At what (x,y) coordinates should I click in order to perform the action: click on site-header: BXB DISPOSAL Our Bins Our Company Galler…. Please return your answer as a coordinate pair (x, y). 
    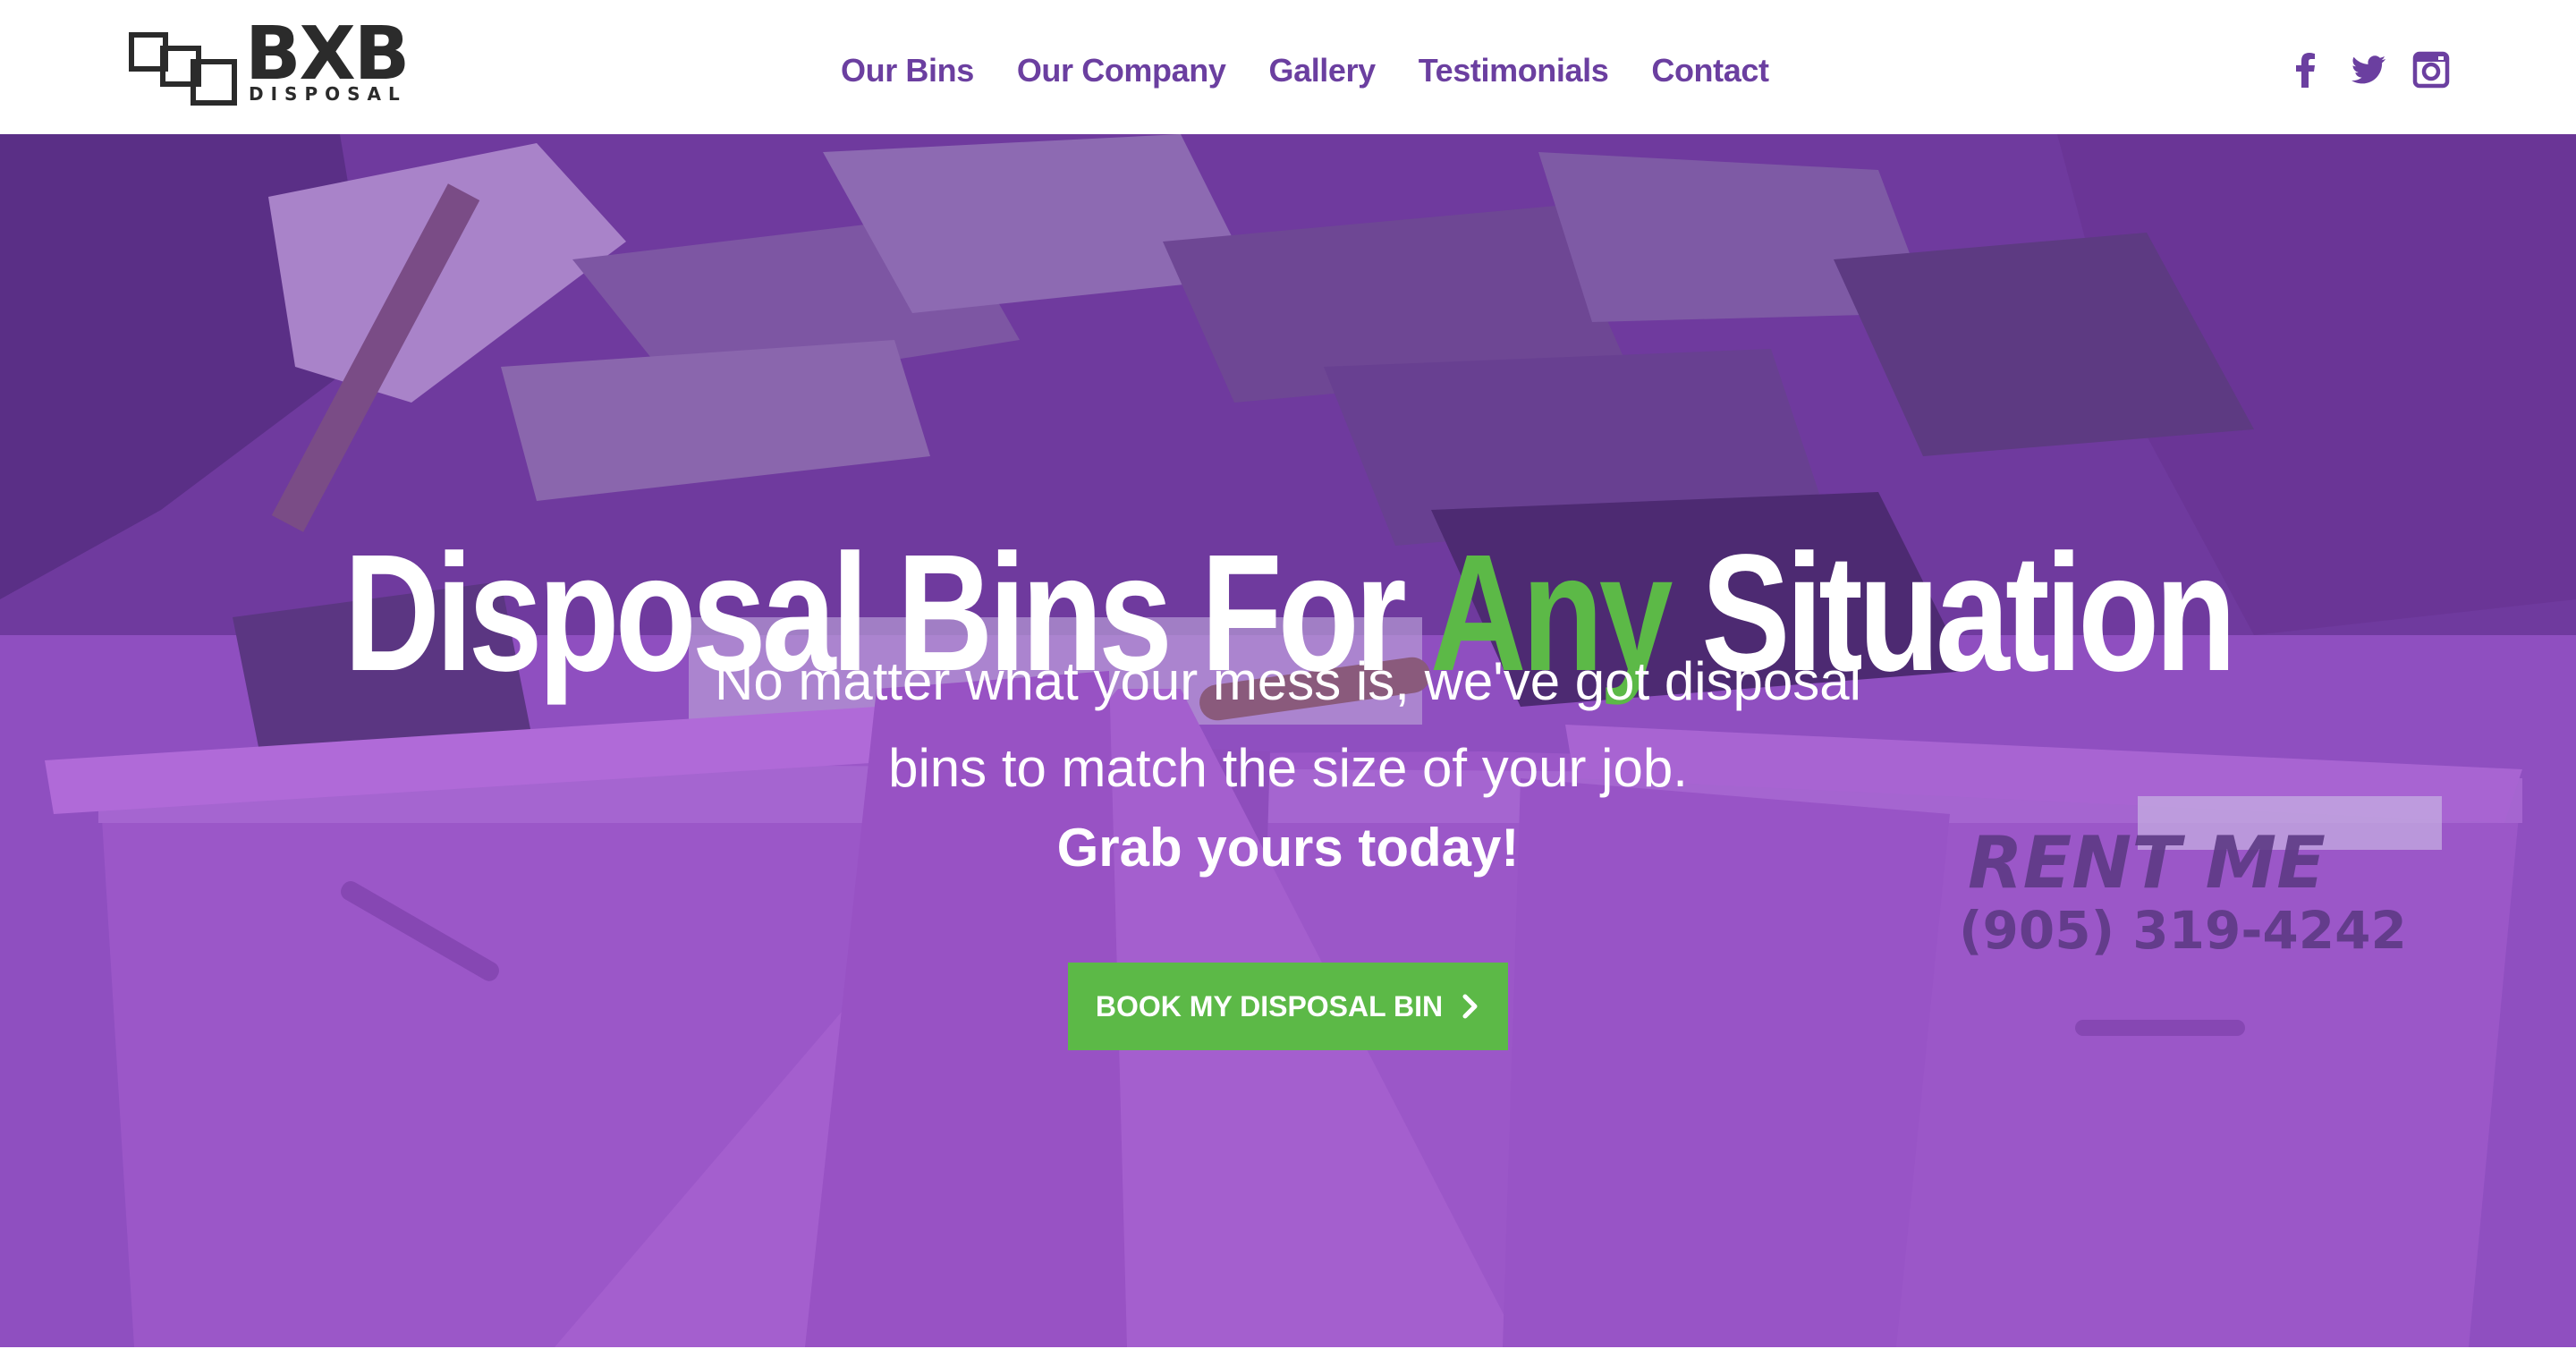
    Looking at the image, I should click on (1288, 67).